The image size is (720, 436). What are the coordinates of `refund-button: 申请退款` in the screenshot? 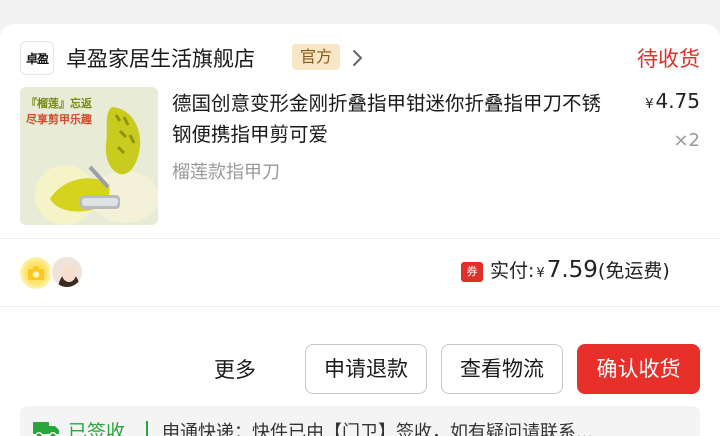 It's located at (366, 369).